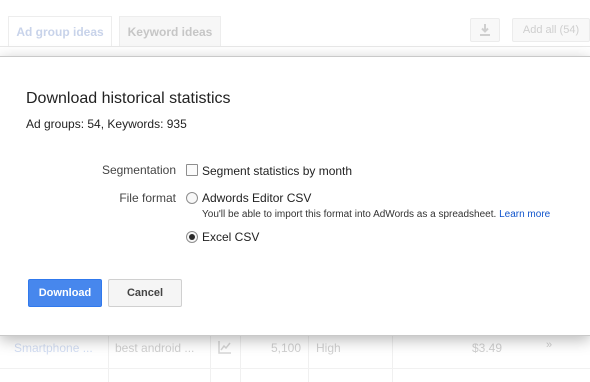 Image resolution: width=590 pixels, height=382 pixels. What do you see at coordinates (256, 198) in the screenshot?
I see `adwords-editor-csv-label: Adwords Editor CSV` at bounding box center [256, 198].